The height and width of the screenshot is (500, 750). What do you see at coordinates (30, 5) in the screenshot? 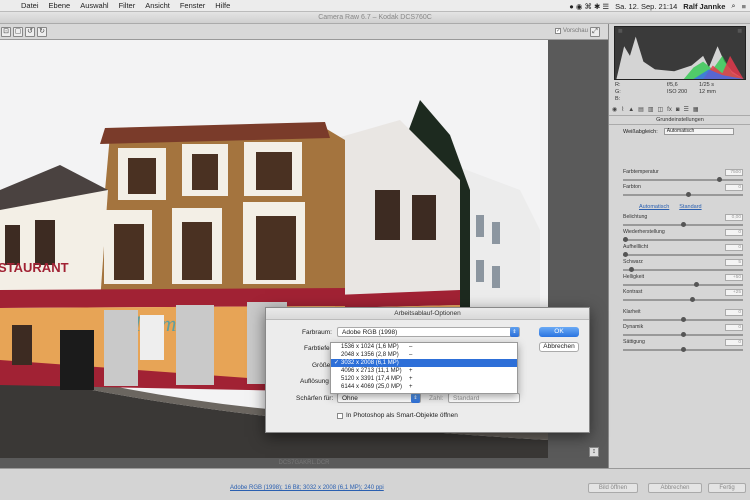
I see `menu-datei: Datei` at bounding box center [30, 5].